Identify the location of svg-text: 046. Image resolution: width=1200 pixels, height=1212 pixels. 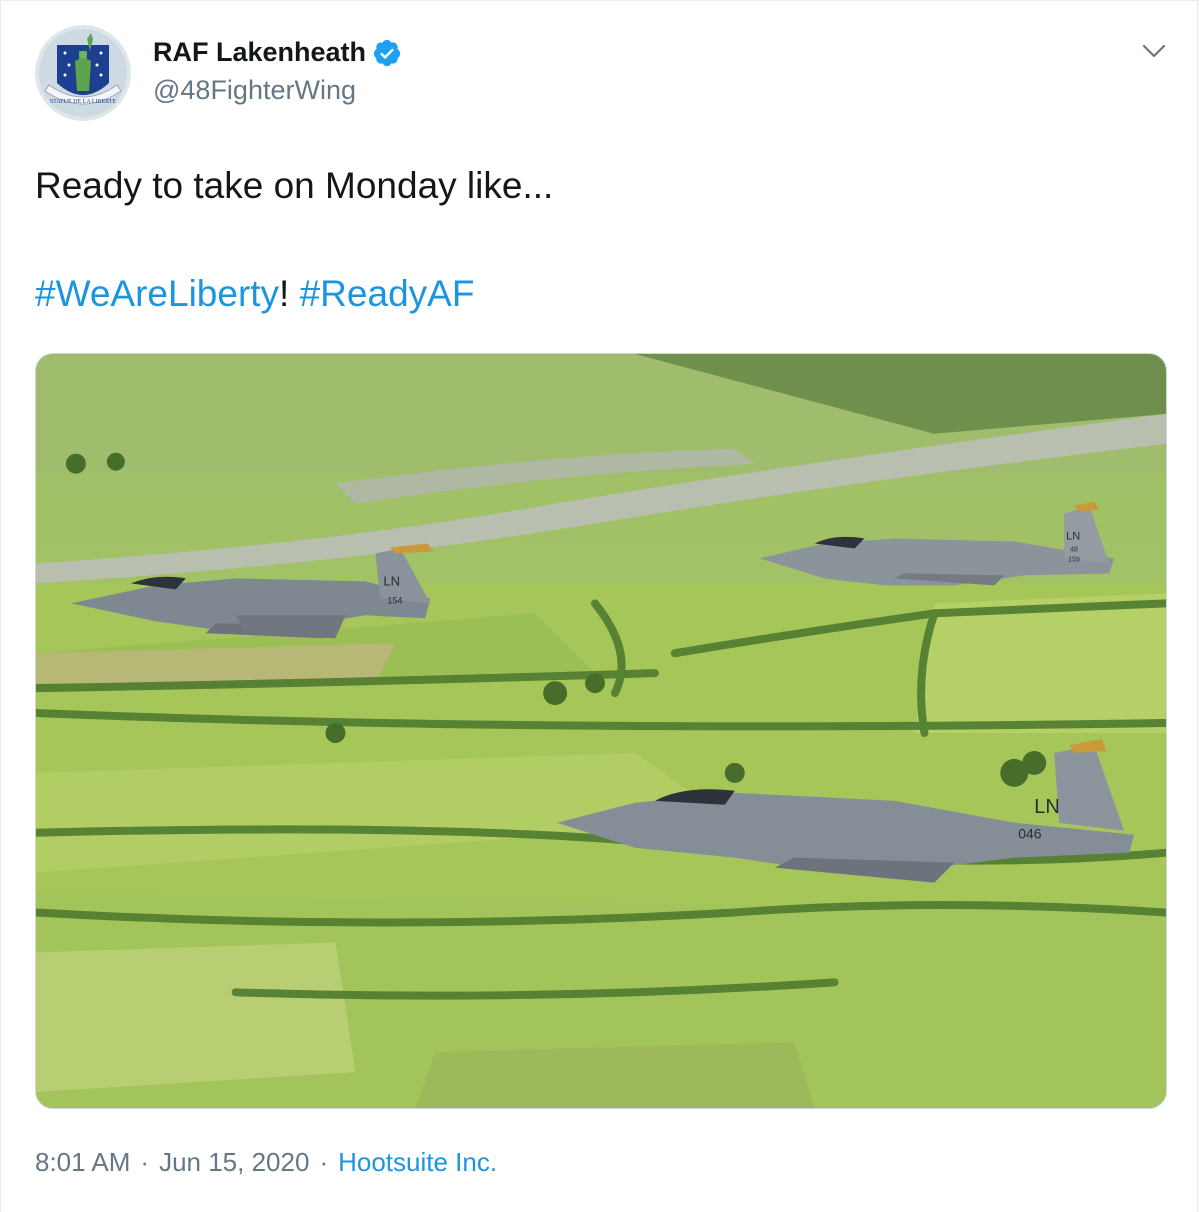
(1030, 834).